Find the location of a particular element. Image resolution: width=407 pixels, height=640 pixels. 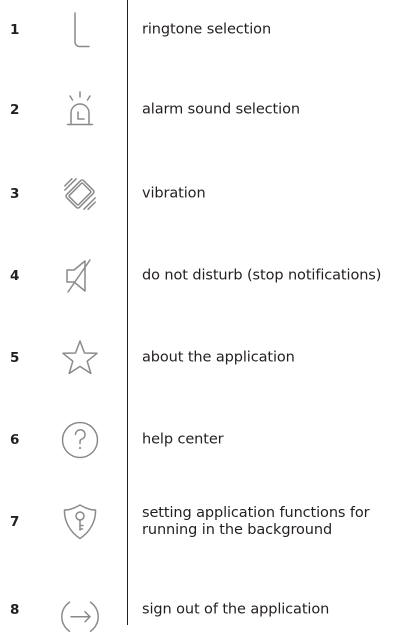

row-number: 1 is located at coordinates (15, 30).